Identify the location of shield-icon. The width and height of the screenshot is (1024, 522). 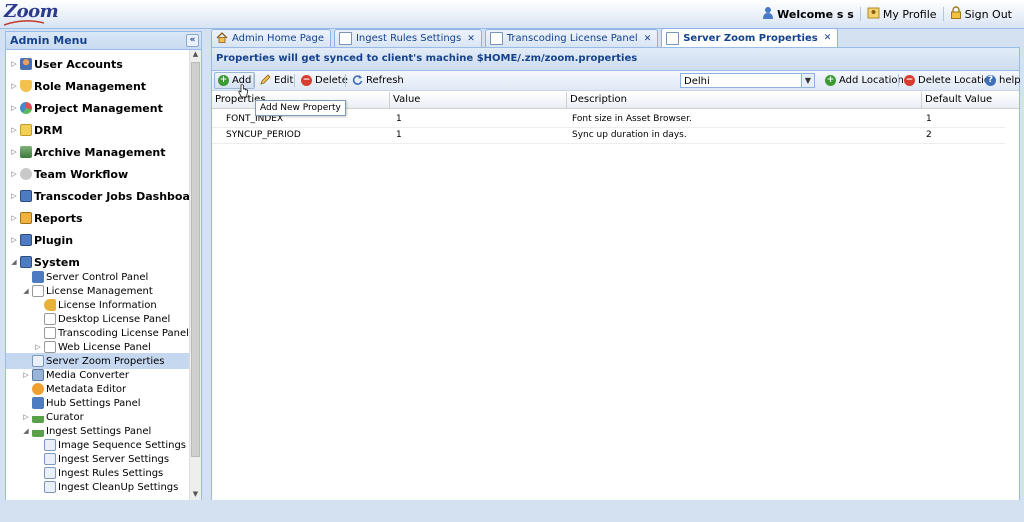
(26, 86).